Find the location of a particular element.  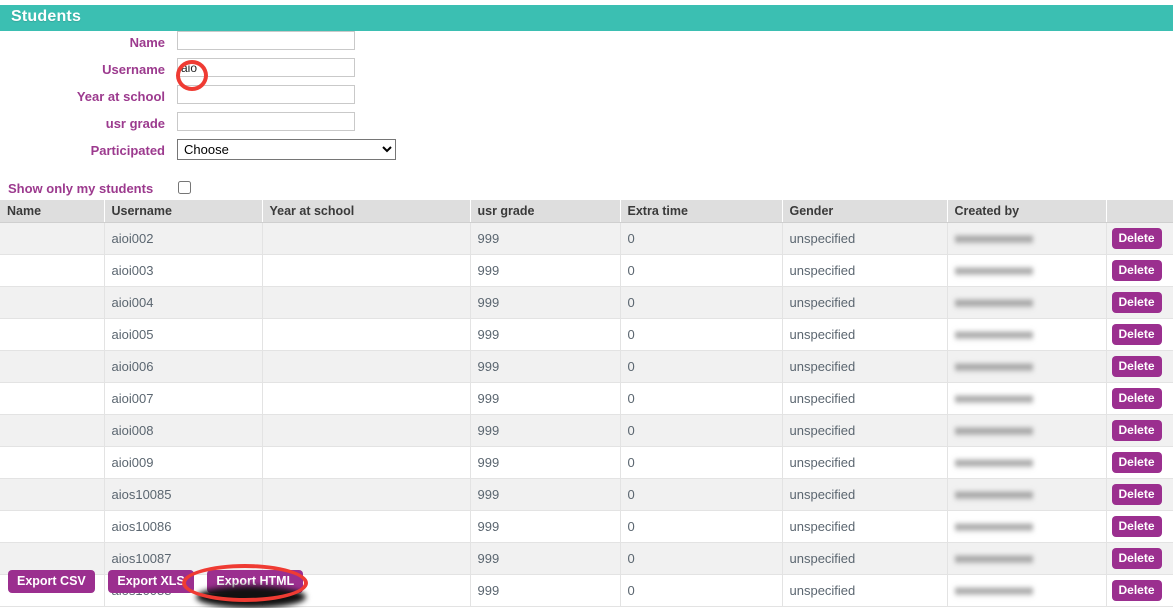

cell-username: aioi008 is located at coordinates (183, 430).